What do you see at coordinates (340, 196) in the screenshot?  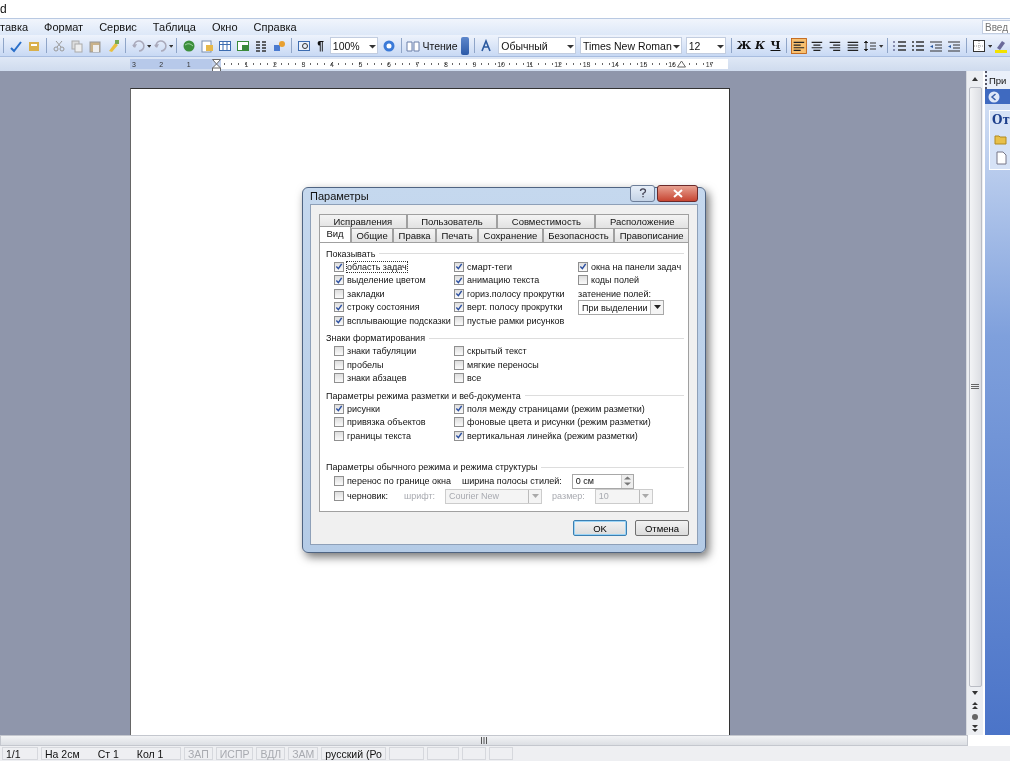 I see `dialog-title: Параметры` at bounding box center [340, 196].